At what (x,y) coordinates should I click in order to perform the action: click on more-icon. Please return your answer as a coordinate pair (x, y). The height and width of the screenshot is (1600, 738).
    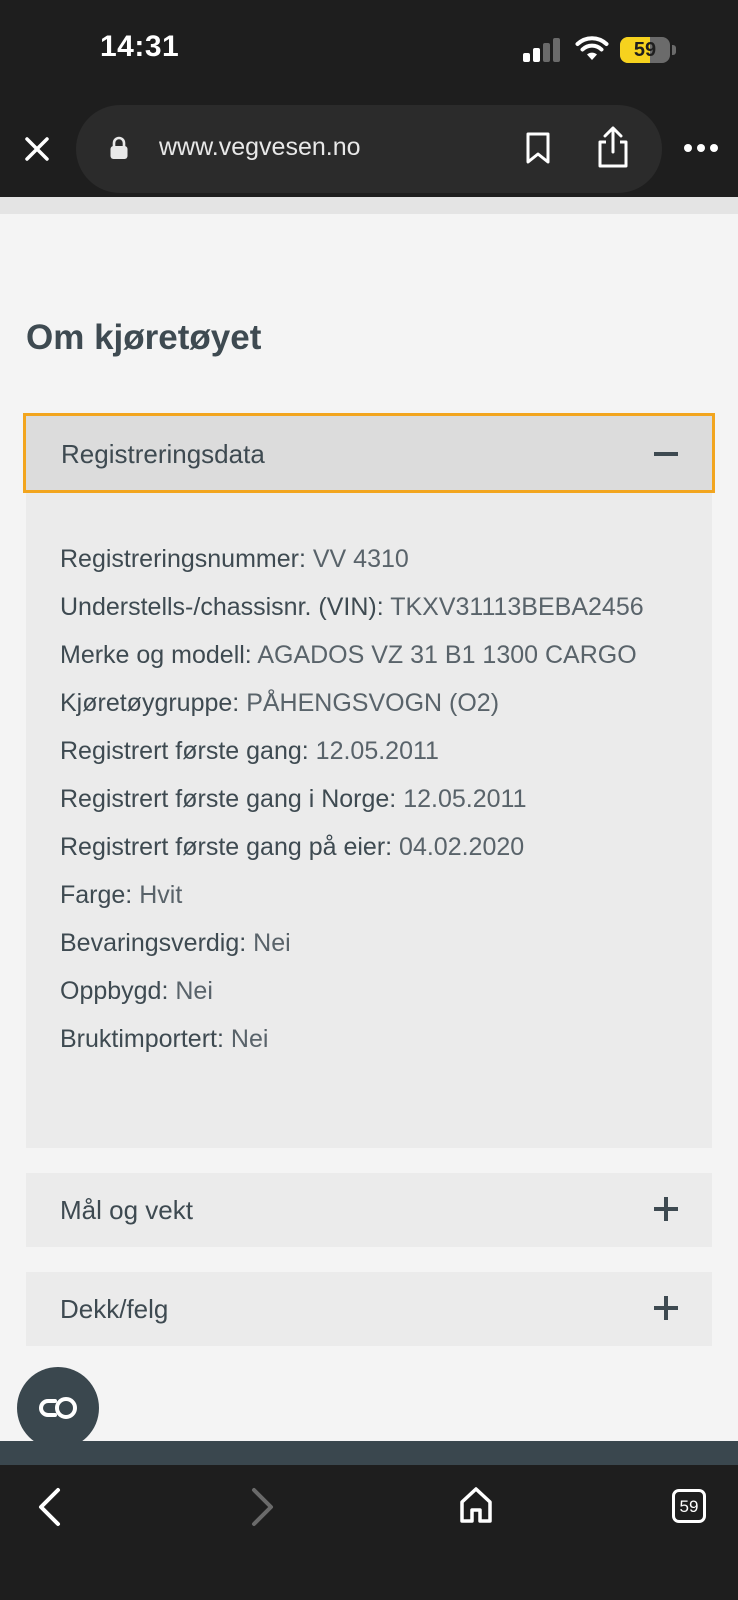
    Looking at the image, I should click on (701, 149).